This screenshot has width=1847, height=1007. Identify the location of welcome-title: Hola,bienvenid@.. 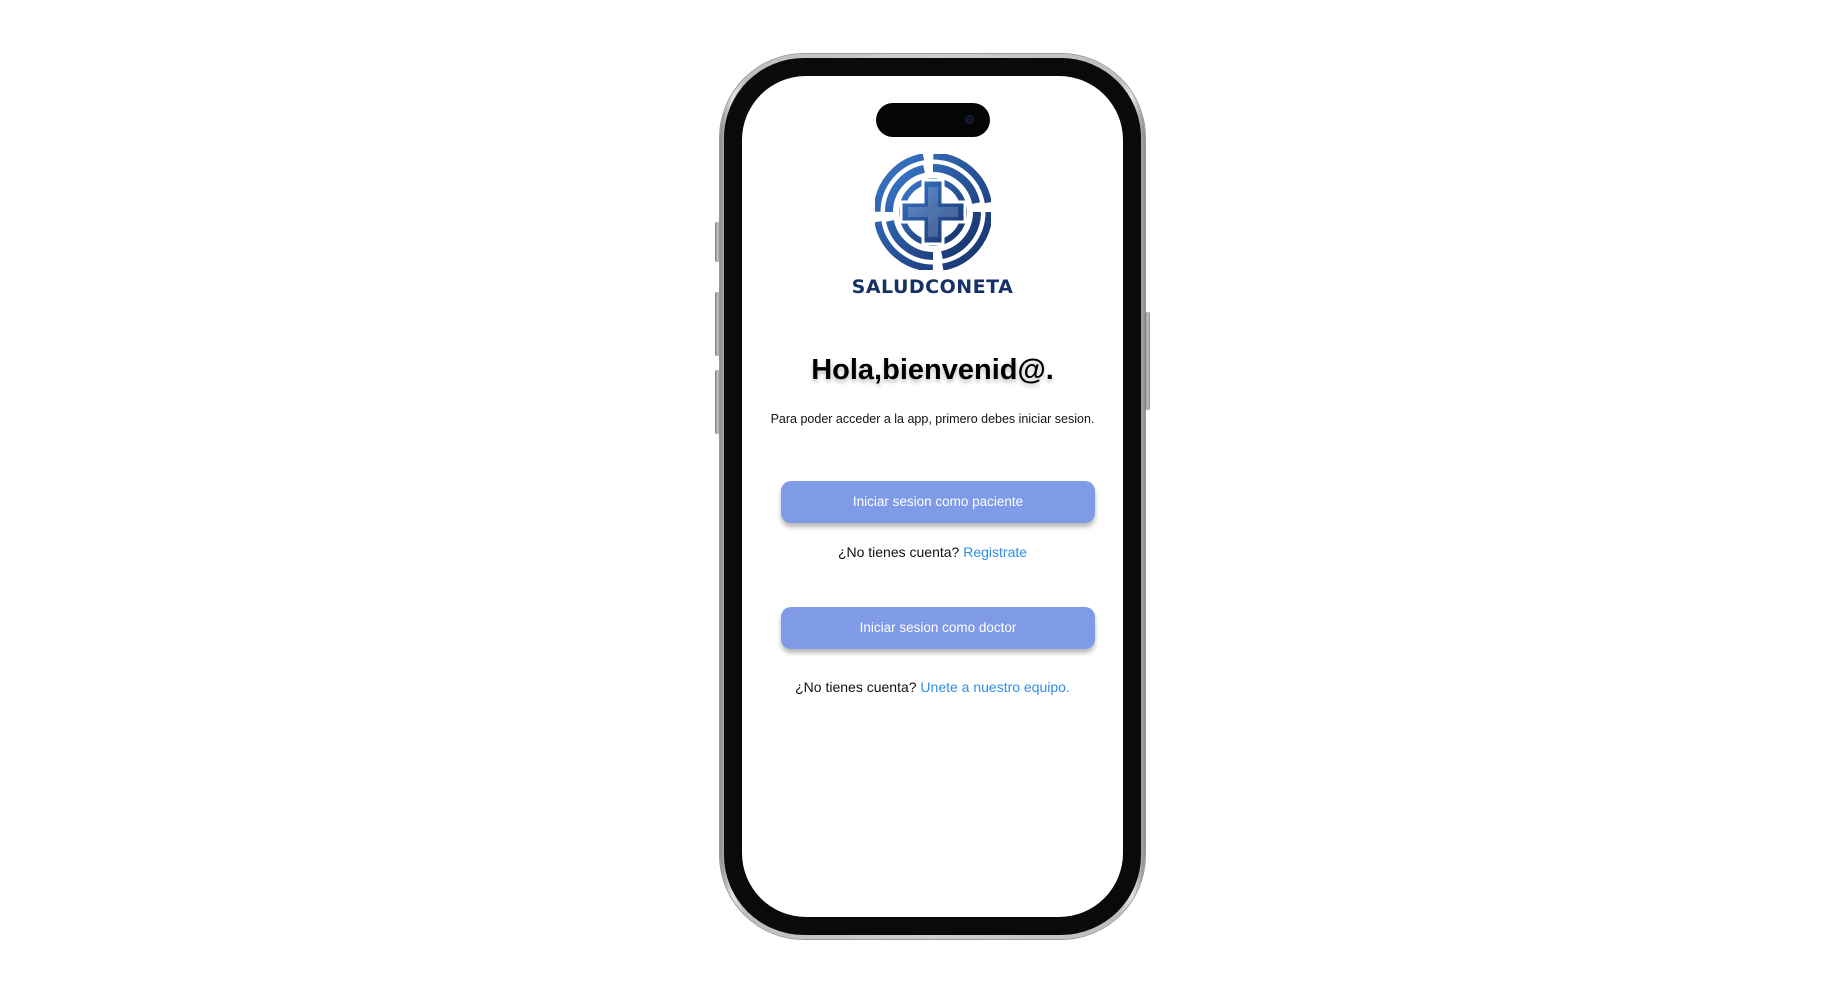
(932, 370).